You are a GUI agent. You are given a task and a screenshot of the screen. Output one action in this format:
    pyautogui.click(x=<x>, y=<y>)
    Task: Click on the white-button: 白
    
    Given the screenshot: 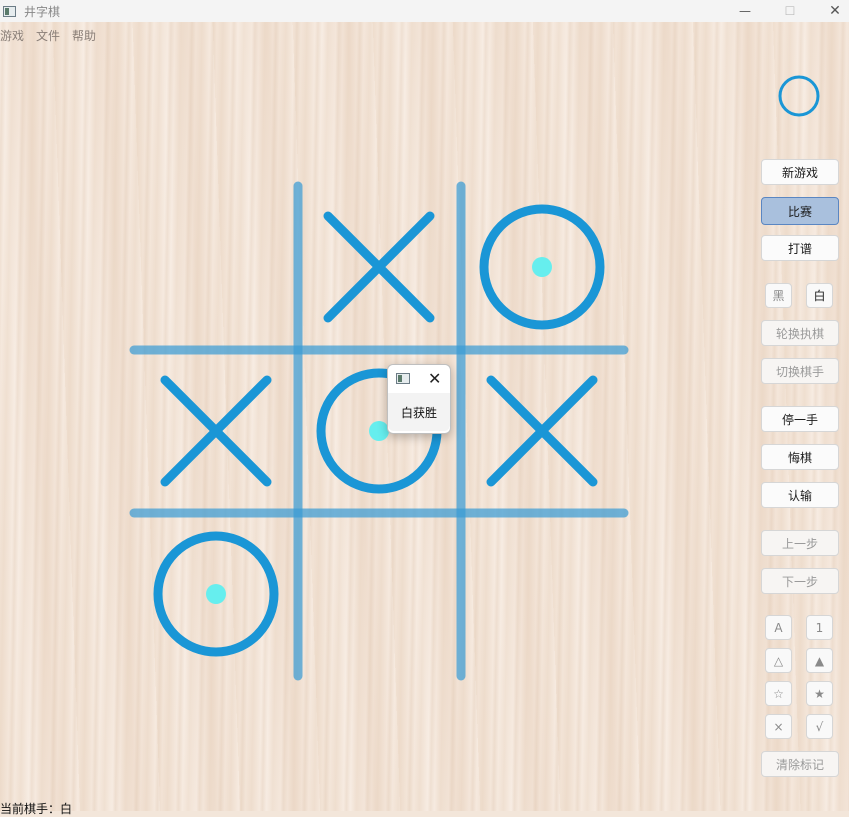 What is the action you would take?
    pyautogui.click(x=819, y=295)
    